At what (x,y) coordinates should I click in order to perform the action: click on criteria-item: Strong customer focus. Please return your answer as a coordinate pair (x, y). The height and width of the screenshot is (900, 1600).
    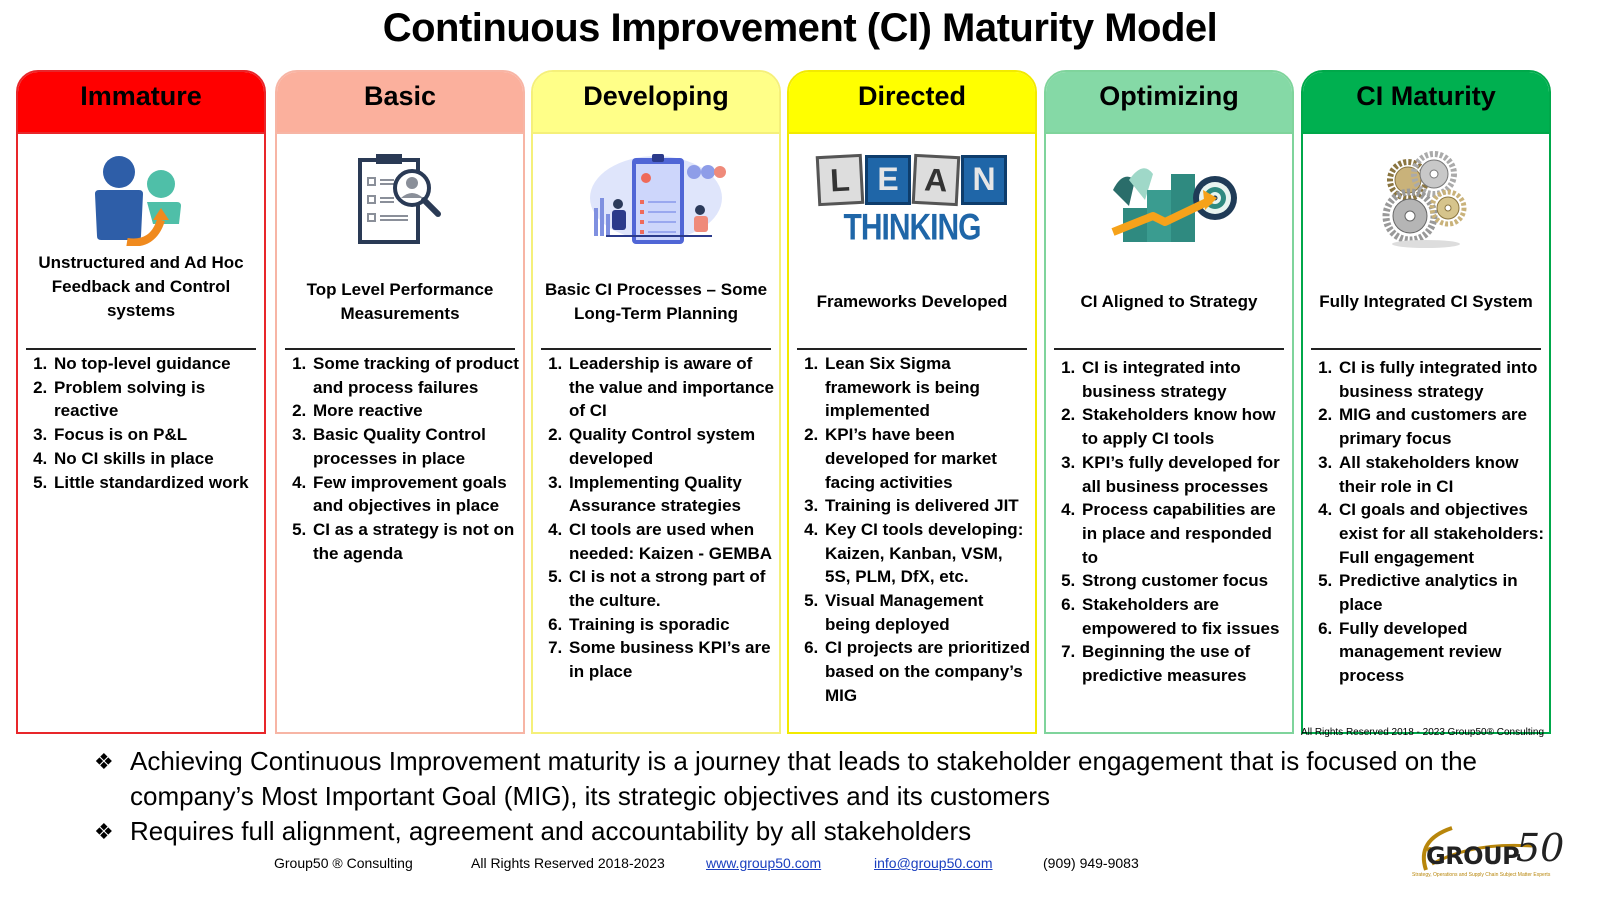
    Looking at the image, I should click on (1184, 581).